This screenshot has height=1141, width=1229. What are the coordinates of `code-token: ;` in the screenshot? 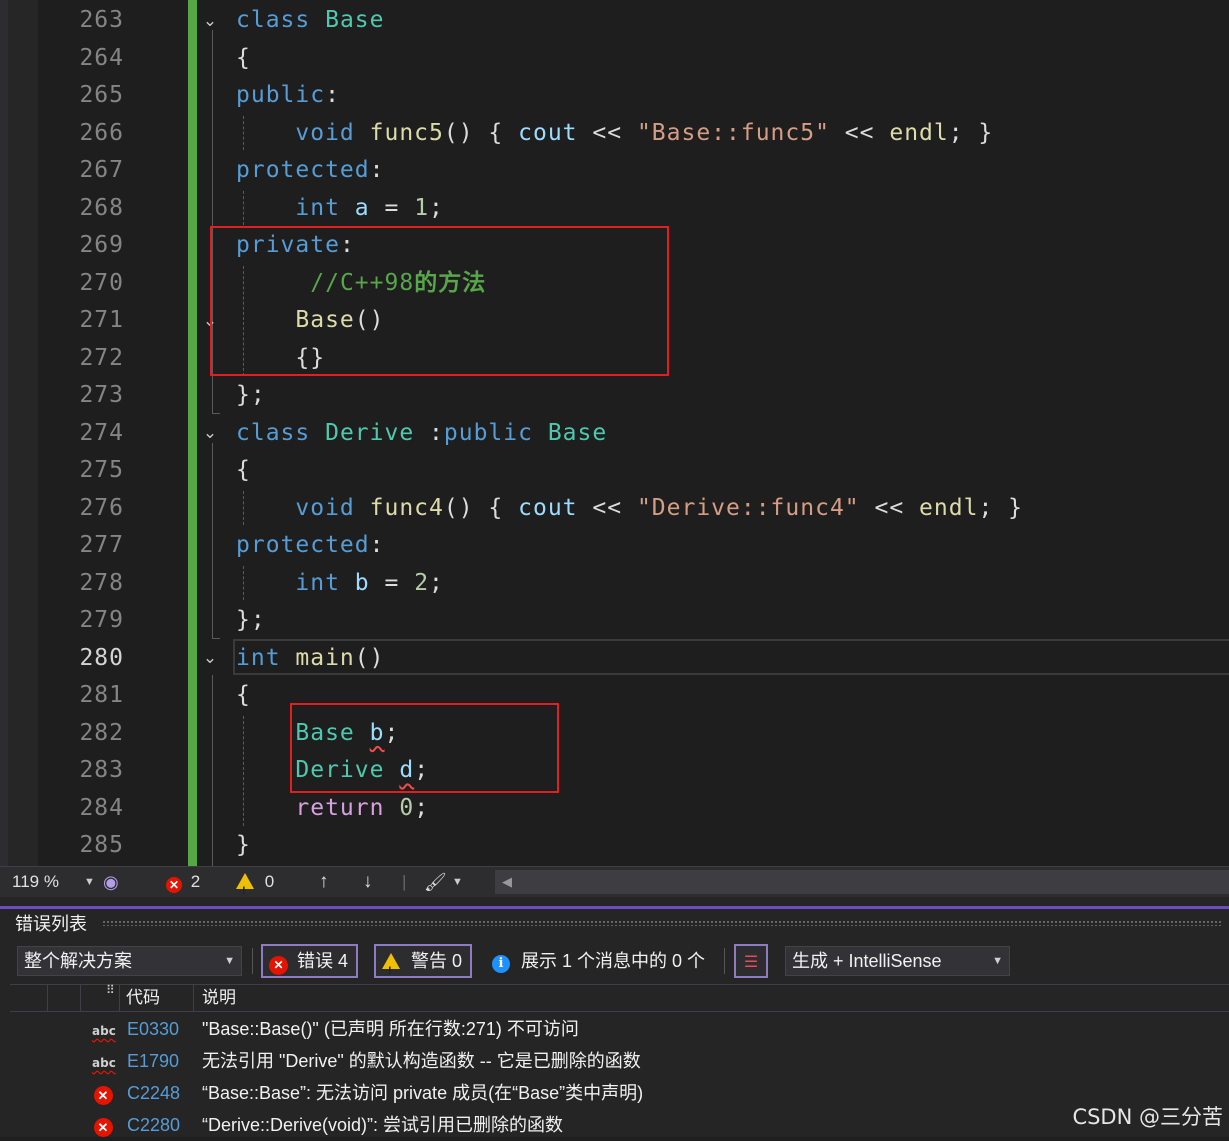 It's located at (436, 207).